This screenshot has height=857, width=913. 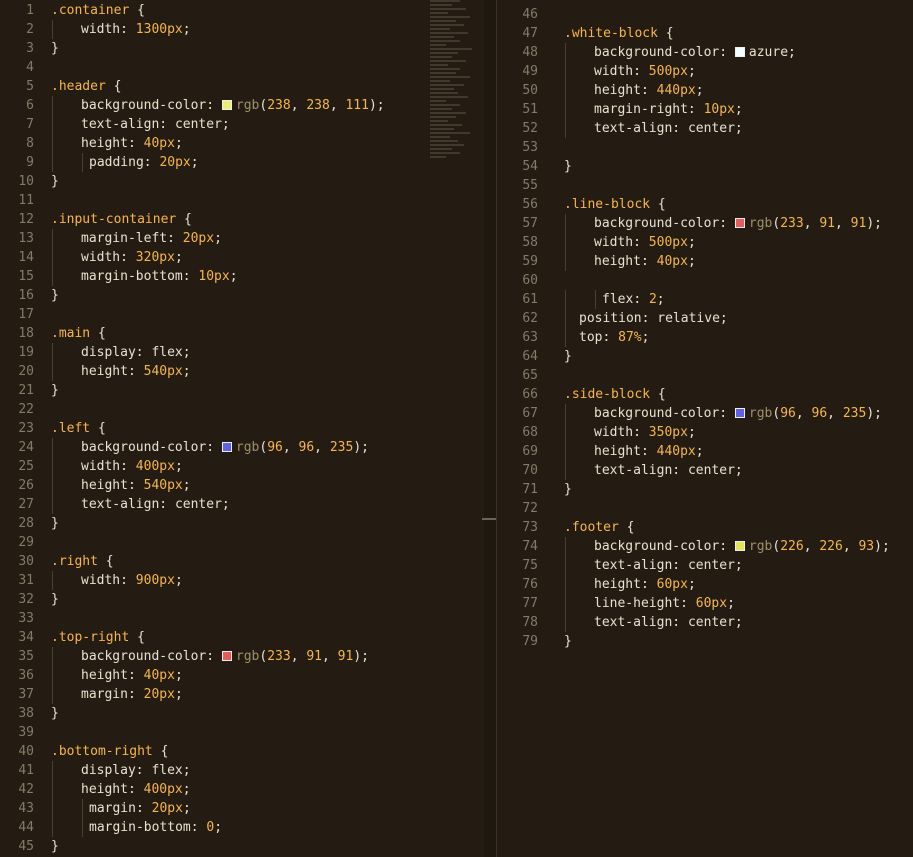 What do you see at coordinates (489, 519) in the screenshot?
I see `scrollbar-thumb` at bounding box center [489, 519].